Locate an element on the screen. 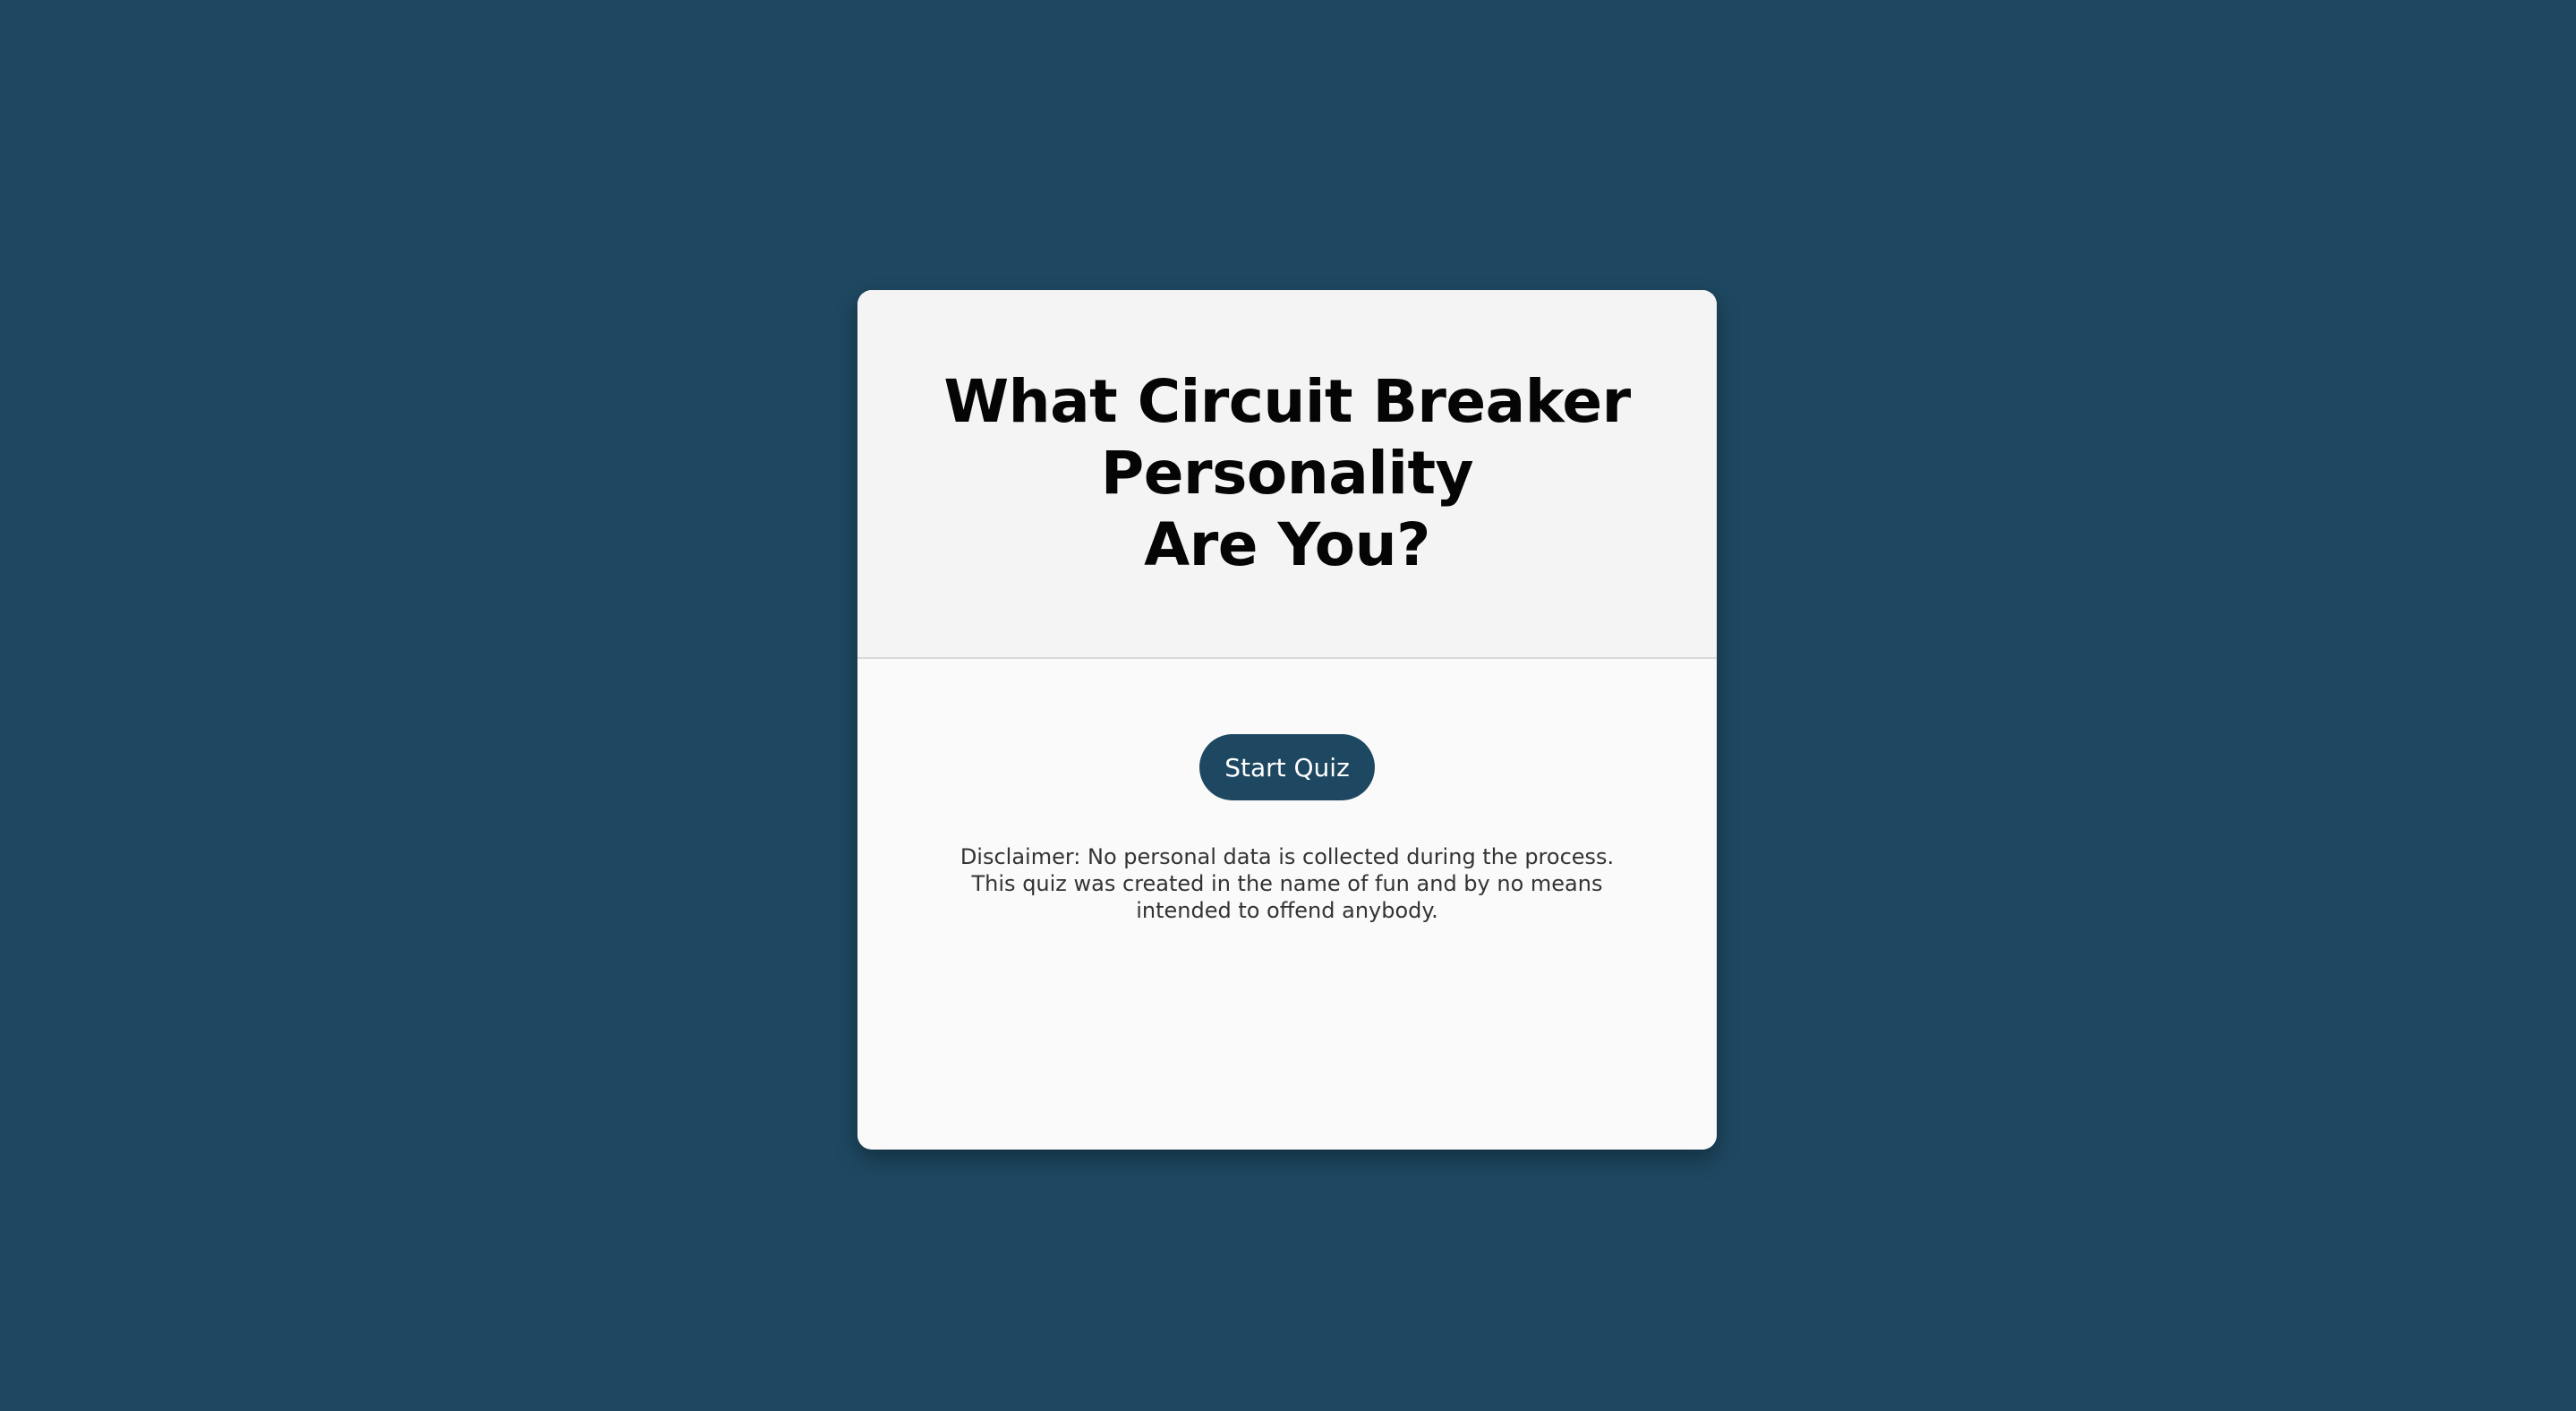  quiz-title-line: Are You? is located at coordinates (1287, 544).